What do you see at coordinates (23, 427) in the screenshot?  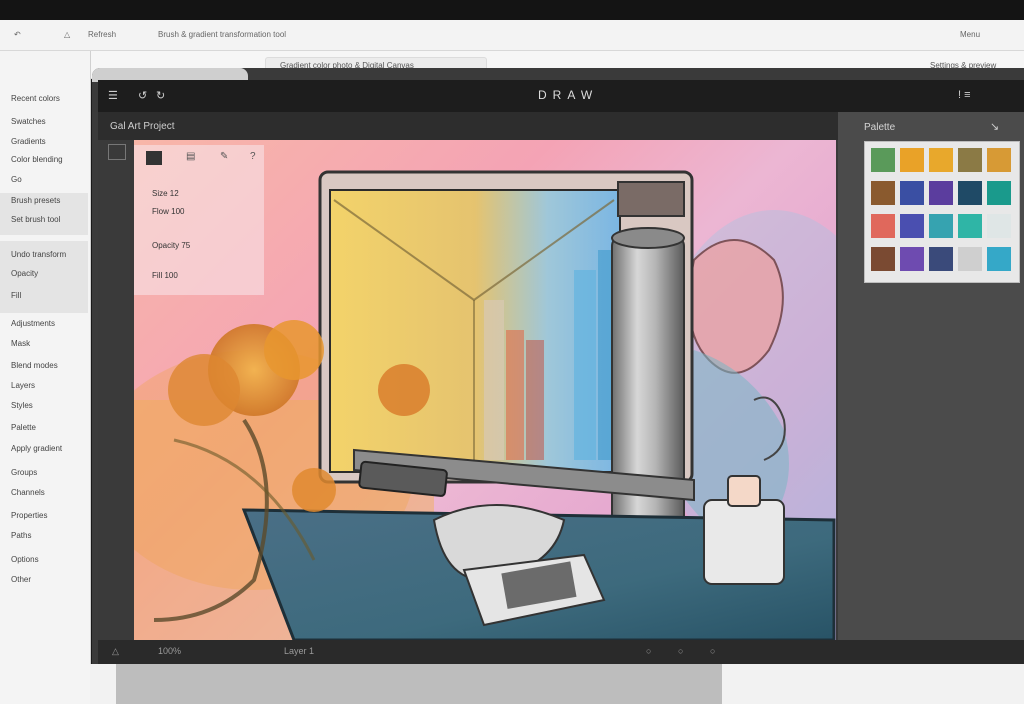 I see `sidebar-item-label: Palette` at bounding box center [23, 427].